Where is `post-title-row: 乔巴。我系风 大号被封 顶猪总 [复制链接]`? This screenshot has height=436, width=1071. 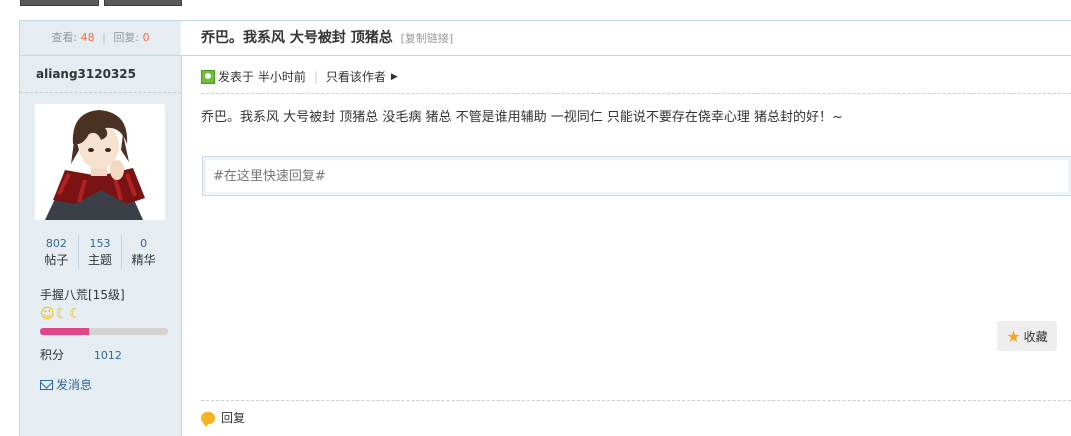
post-title-row: 乔巴。我系风 大号被封 顶猪总 [复制链接] is located at coordinates (626, 38).